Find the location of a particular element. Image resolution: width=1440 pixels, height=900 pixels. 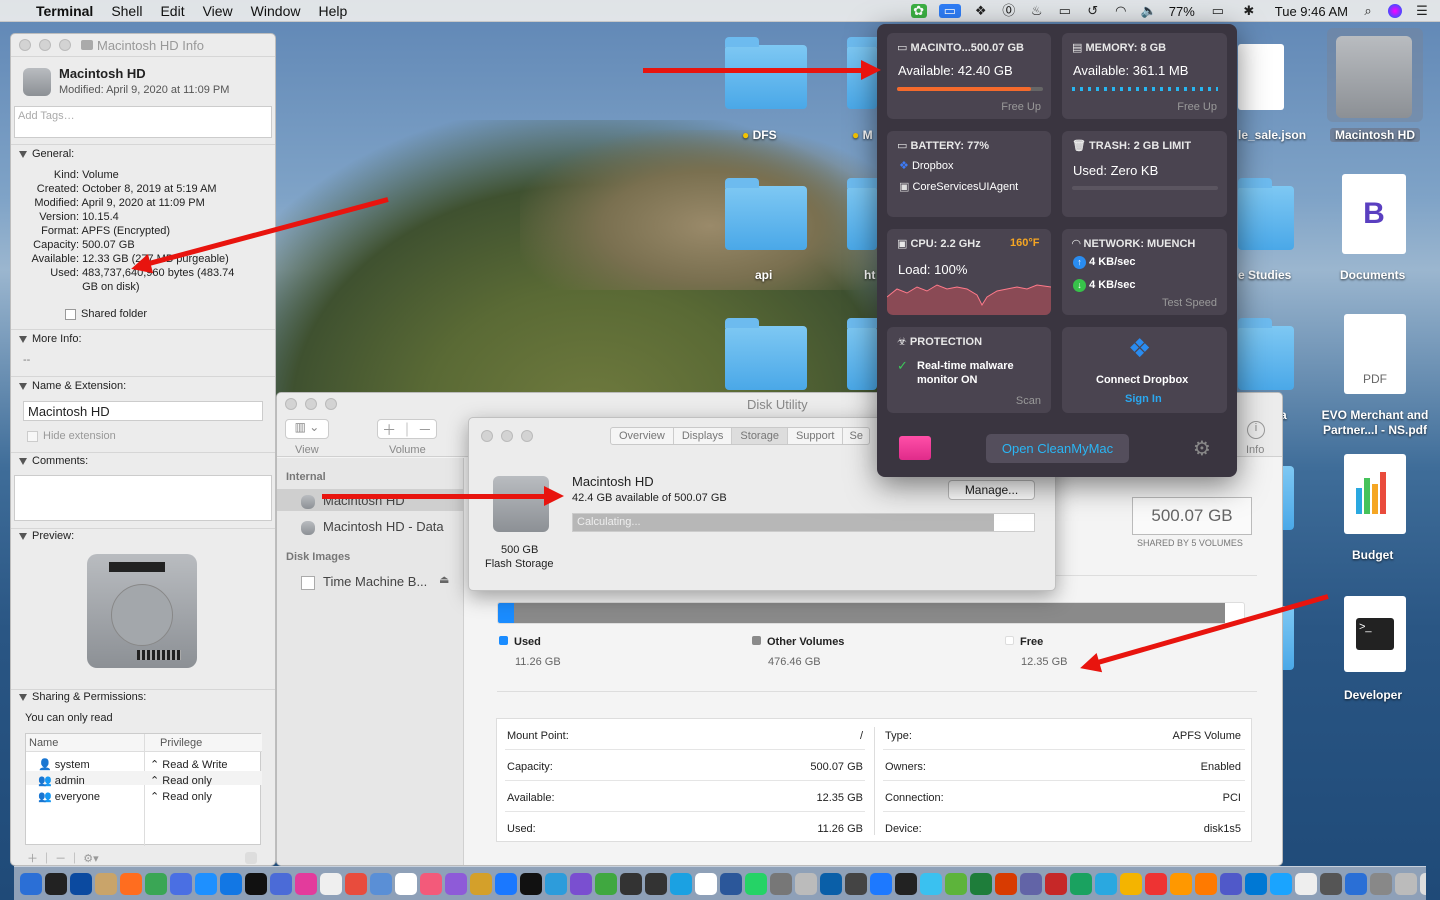

general-section-toggle: General: is located at coordinates (46, 154).